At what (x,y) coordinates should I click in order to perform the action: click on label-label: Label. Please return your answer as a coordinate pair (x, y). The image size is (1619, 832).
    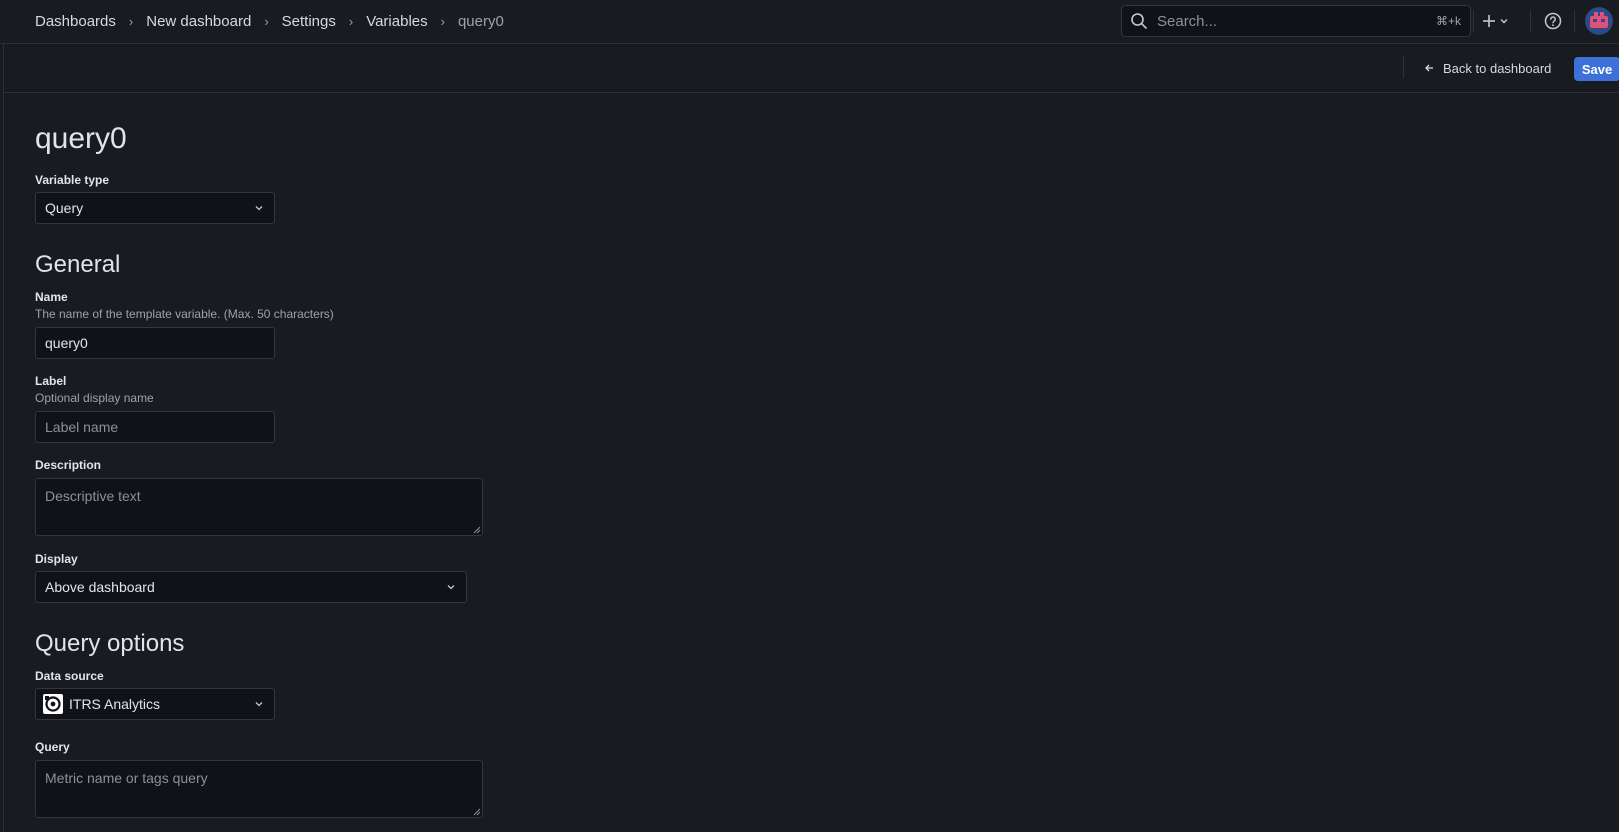
    Looking at the image, I should click on (51, 381).